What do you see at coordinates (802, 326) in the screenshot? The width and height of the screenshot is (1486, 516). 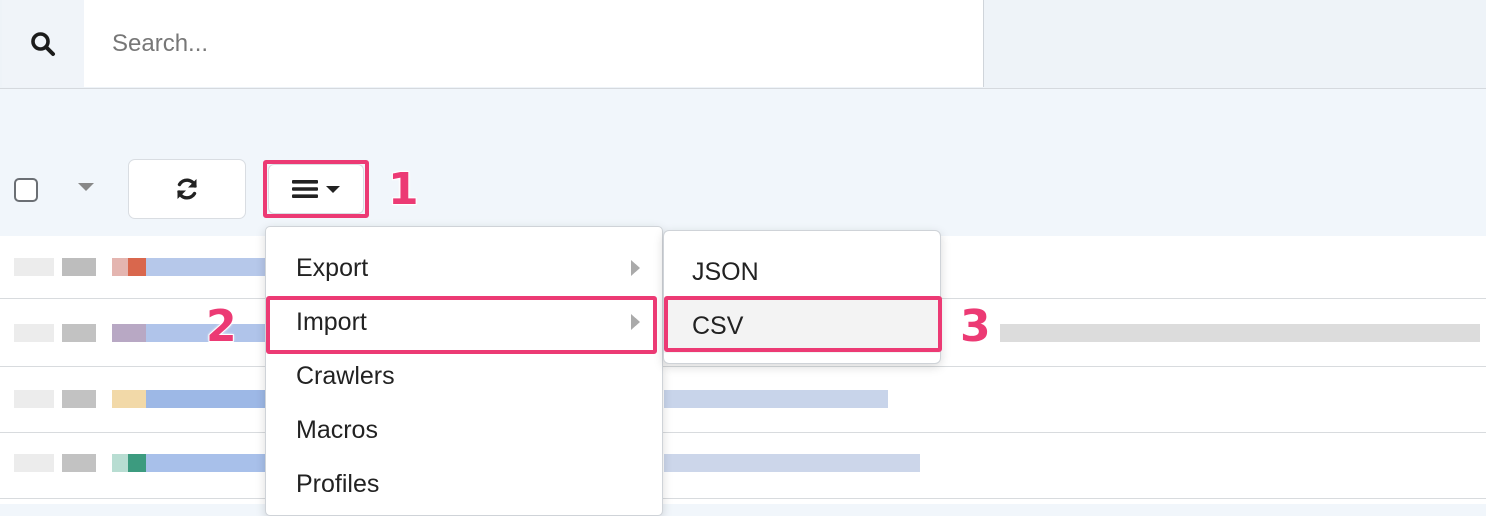 I see `submenu-item-csv: CSV` at bounding box center [802, 326].